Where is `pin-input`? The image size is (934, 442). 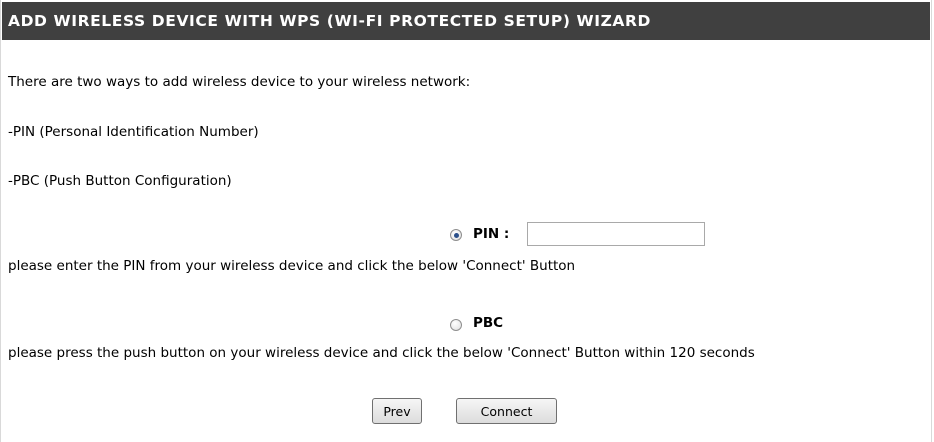
pin-input is located at coordinates (616, 234).